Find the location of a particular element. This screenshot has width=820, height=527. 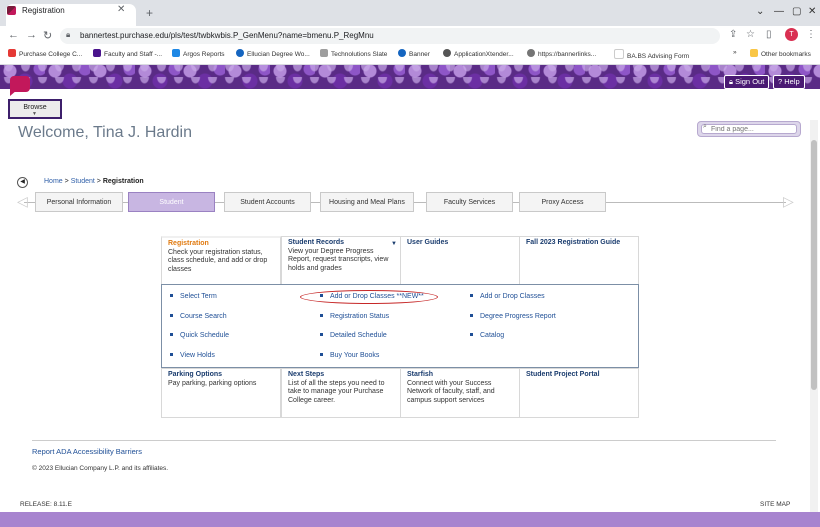

help-icon: ? is located at coordinates (780, 81).